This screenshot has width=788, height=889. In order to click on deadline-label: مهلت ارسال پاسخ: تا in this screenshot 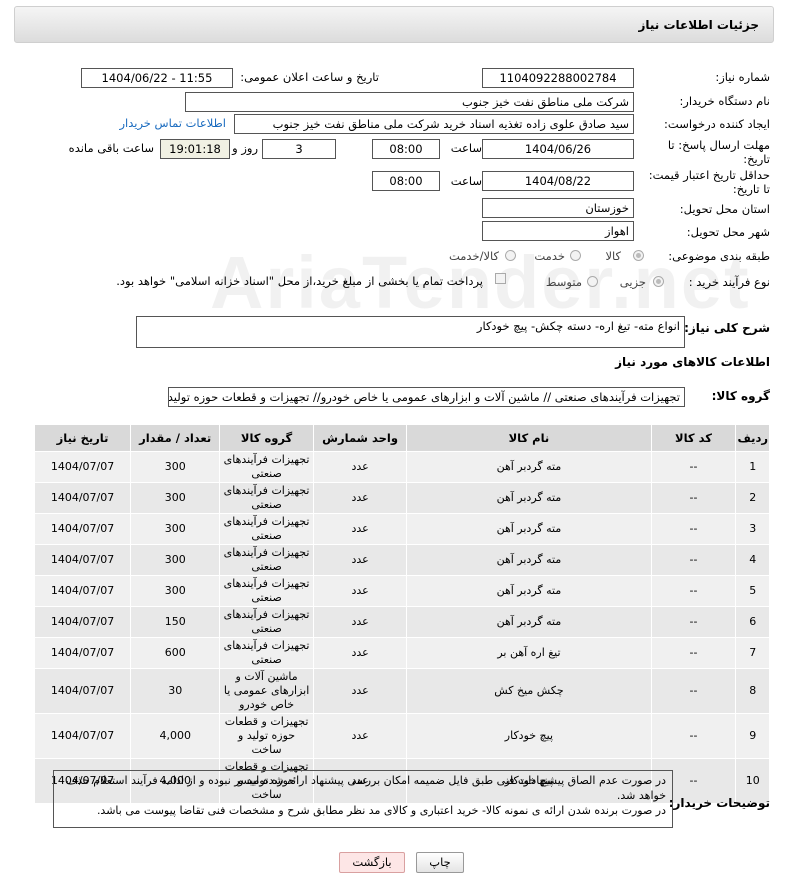, I will do `click(718, 145)`.